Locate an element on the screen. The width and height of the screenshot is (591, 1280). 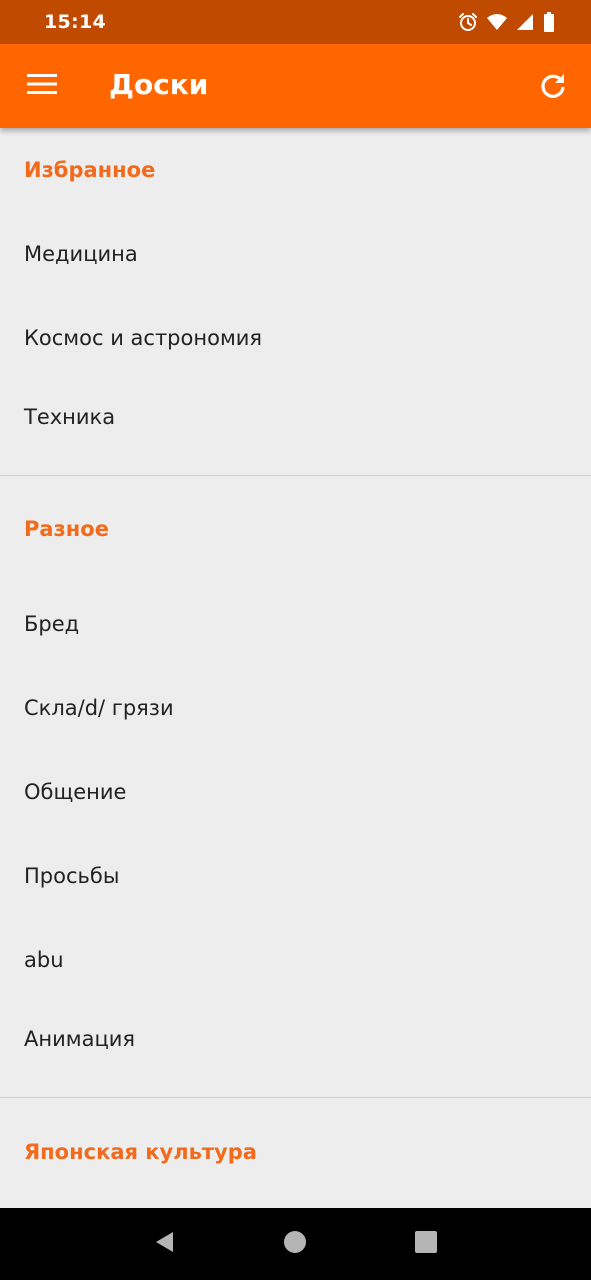
status-time: 15:14 is located at coordinates (75, 22).